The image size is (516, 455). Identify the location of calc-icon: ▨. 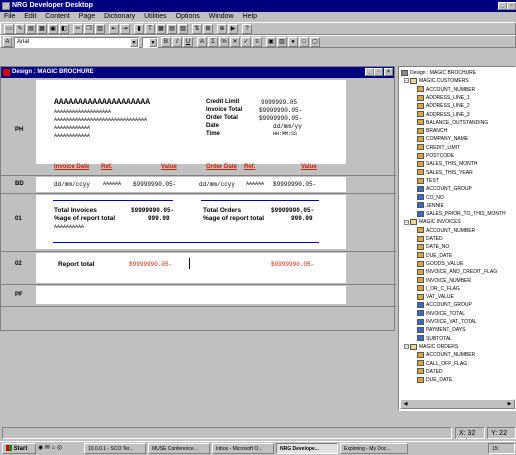
(183, 29).